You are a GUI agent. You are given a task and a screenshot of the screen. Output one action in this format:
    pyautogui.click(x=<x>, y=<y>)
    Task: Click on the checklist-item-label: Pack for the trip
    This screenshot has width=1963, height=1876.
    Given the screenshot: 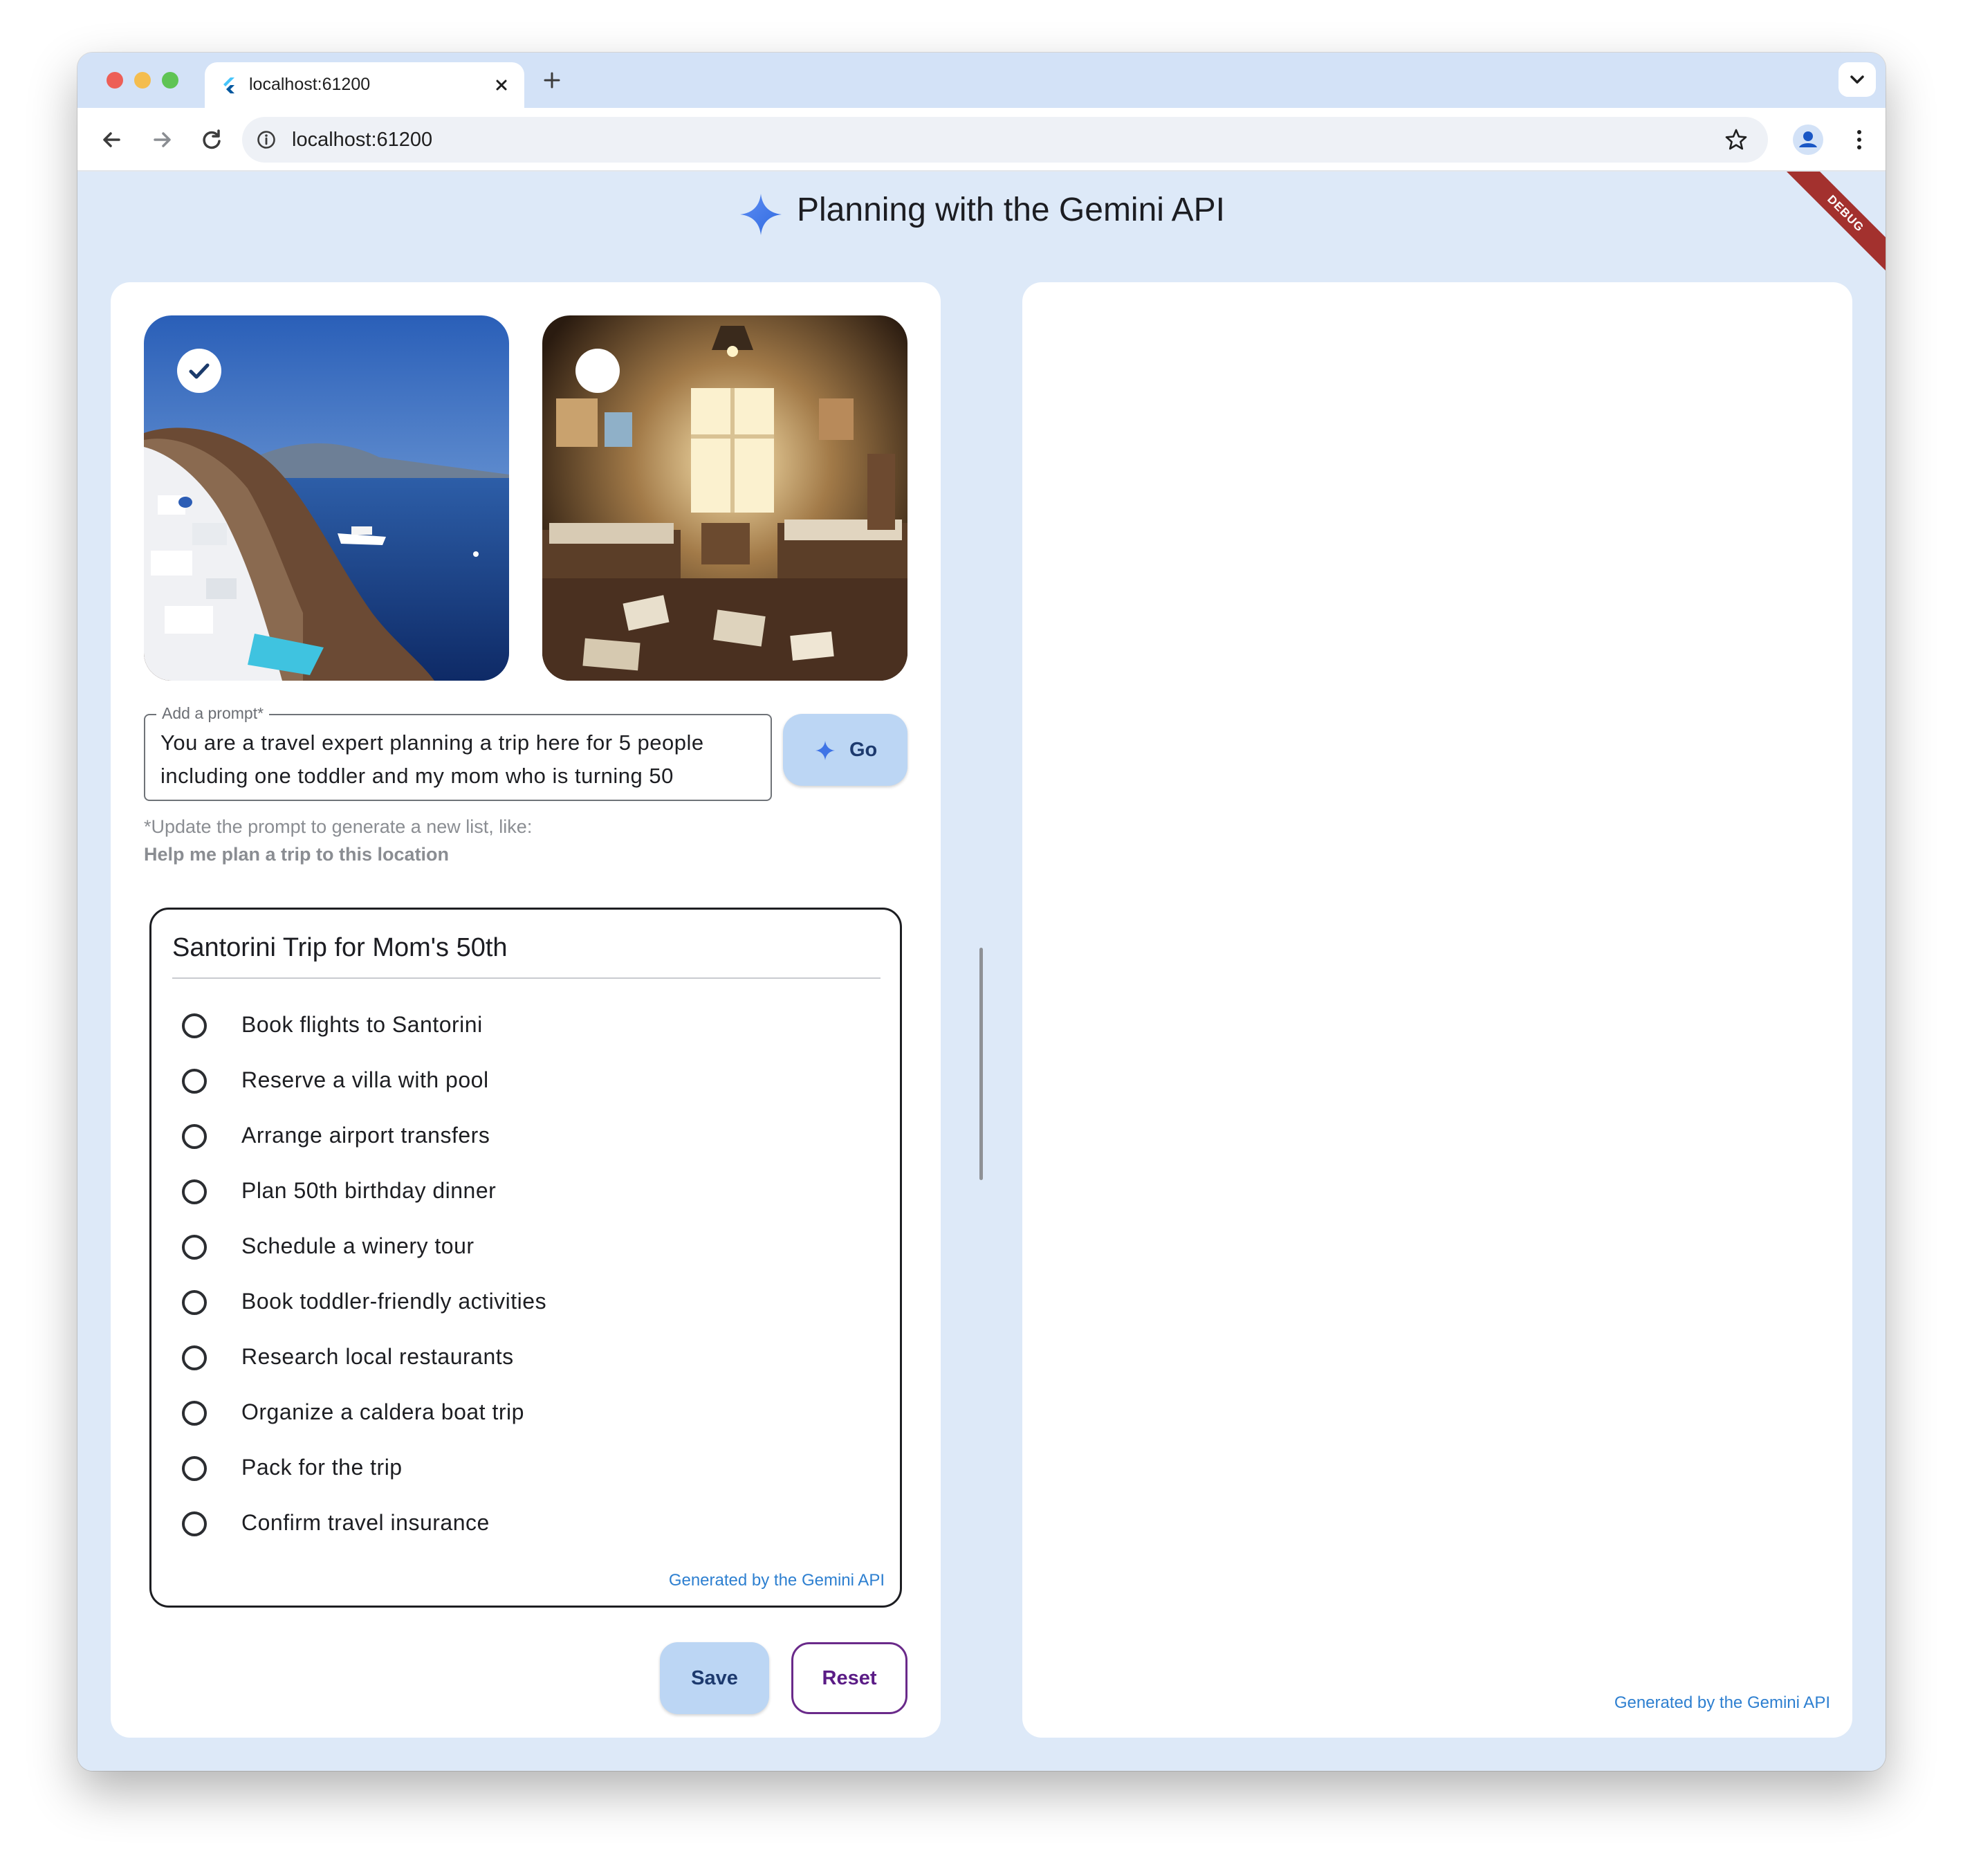 What is the action you would take?
    pyautogui.click(x=322, y=1468)
    